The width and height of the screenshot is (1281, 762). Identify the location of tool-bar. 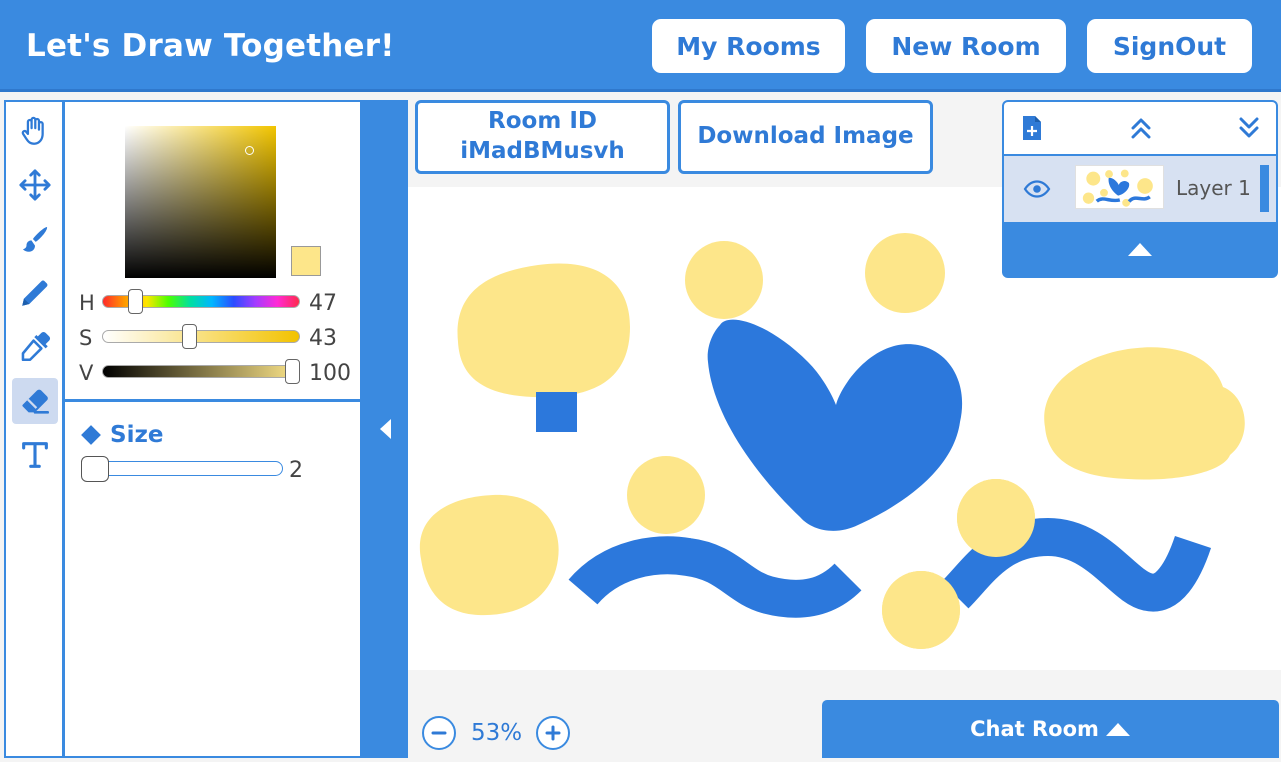
(34, 429).